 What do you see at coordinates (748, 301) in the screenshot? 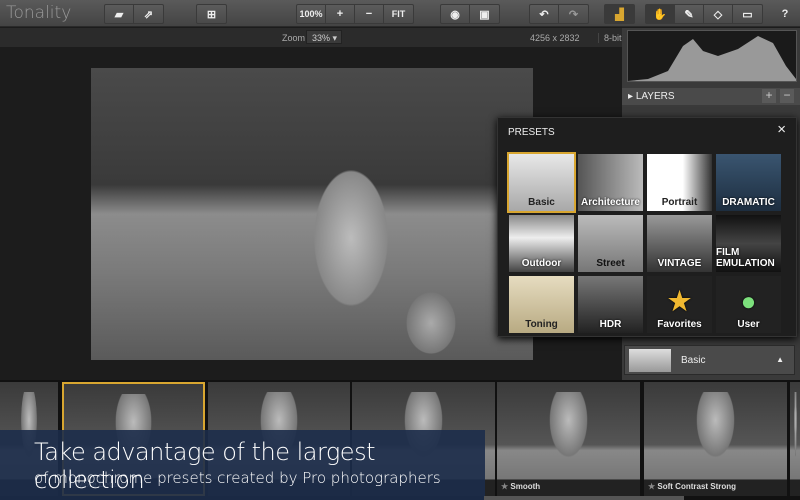
I see `user-icon: ●` at bounding box center [748, 301].